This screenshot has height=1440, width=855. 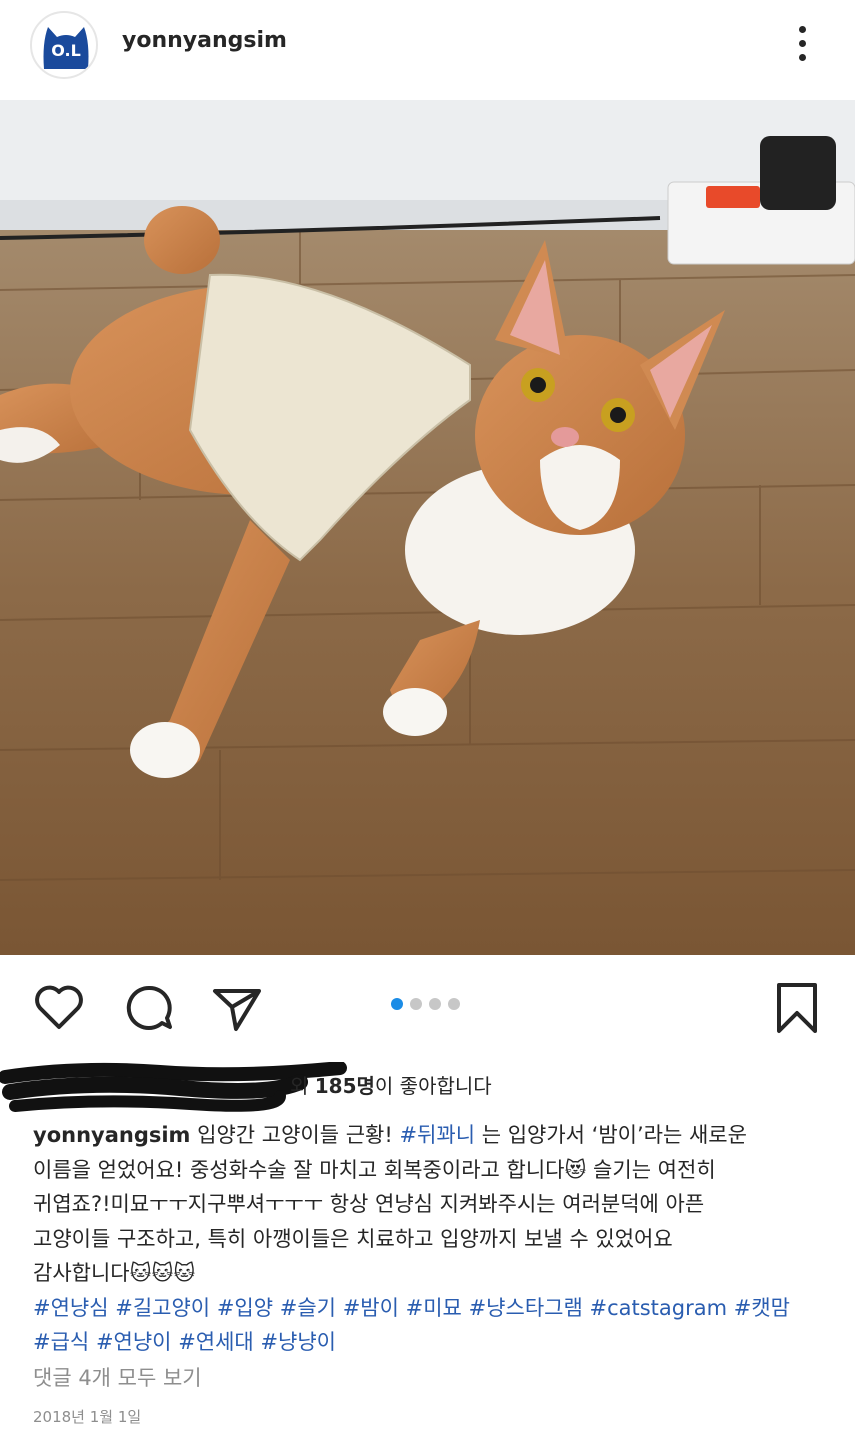 I want to click on avatar: O.L, so click(x=64, y=45).